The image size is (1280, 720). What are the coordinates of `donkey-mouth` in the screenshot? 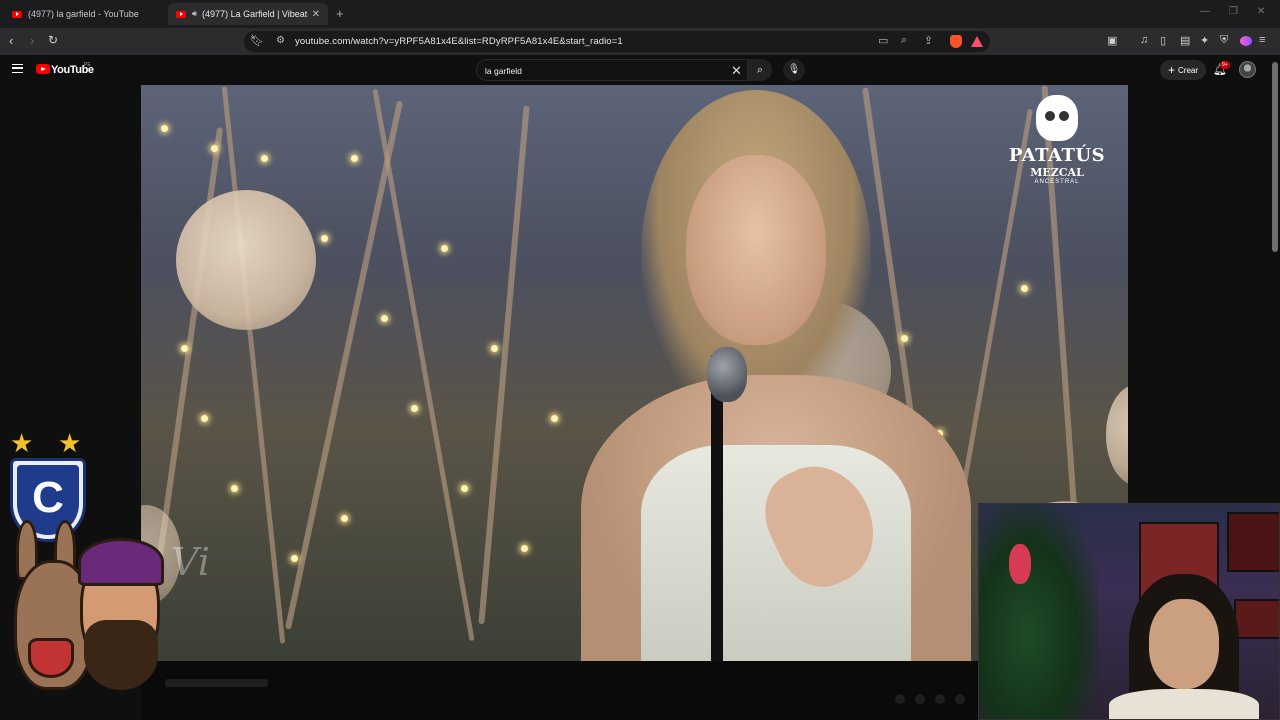 It's located at (51, 658).